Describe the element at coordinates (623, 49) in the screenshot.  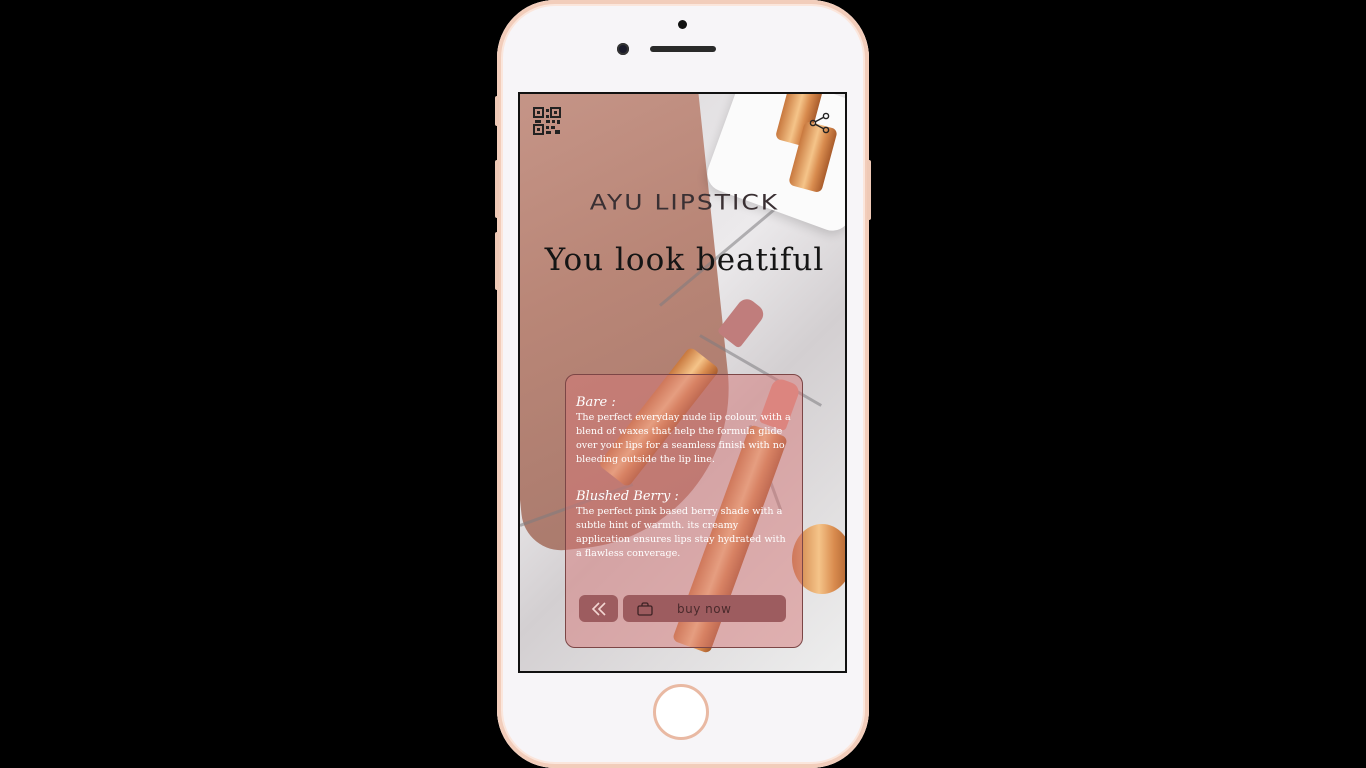
I see `front-camera` at that location.